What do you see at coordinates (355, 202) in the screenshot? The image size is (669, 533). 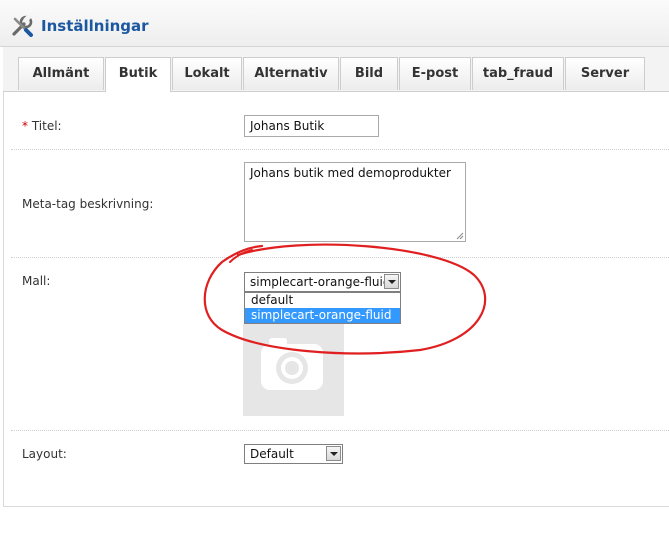 I see `meta-description-textarea: Johans butik med demoprodukter` at bounding box center [355, 202].